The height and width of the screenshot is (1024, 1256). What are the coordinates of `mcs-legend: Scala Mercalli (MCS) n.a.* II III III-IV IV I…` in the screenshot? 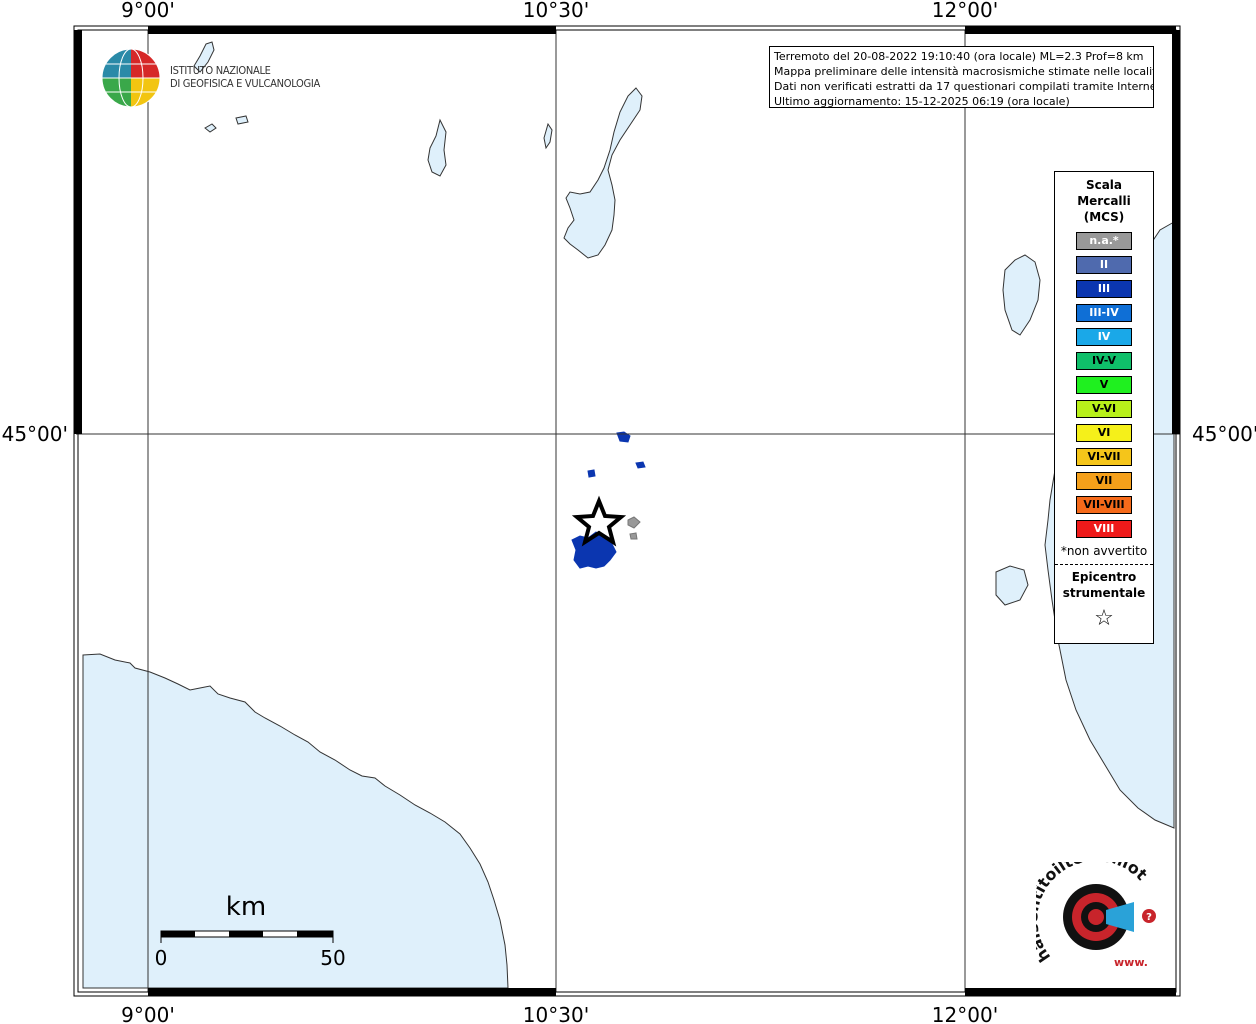 It's located at (1104, 407).